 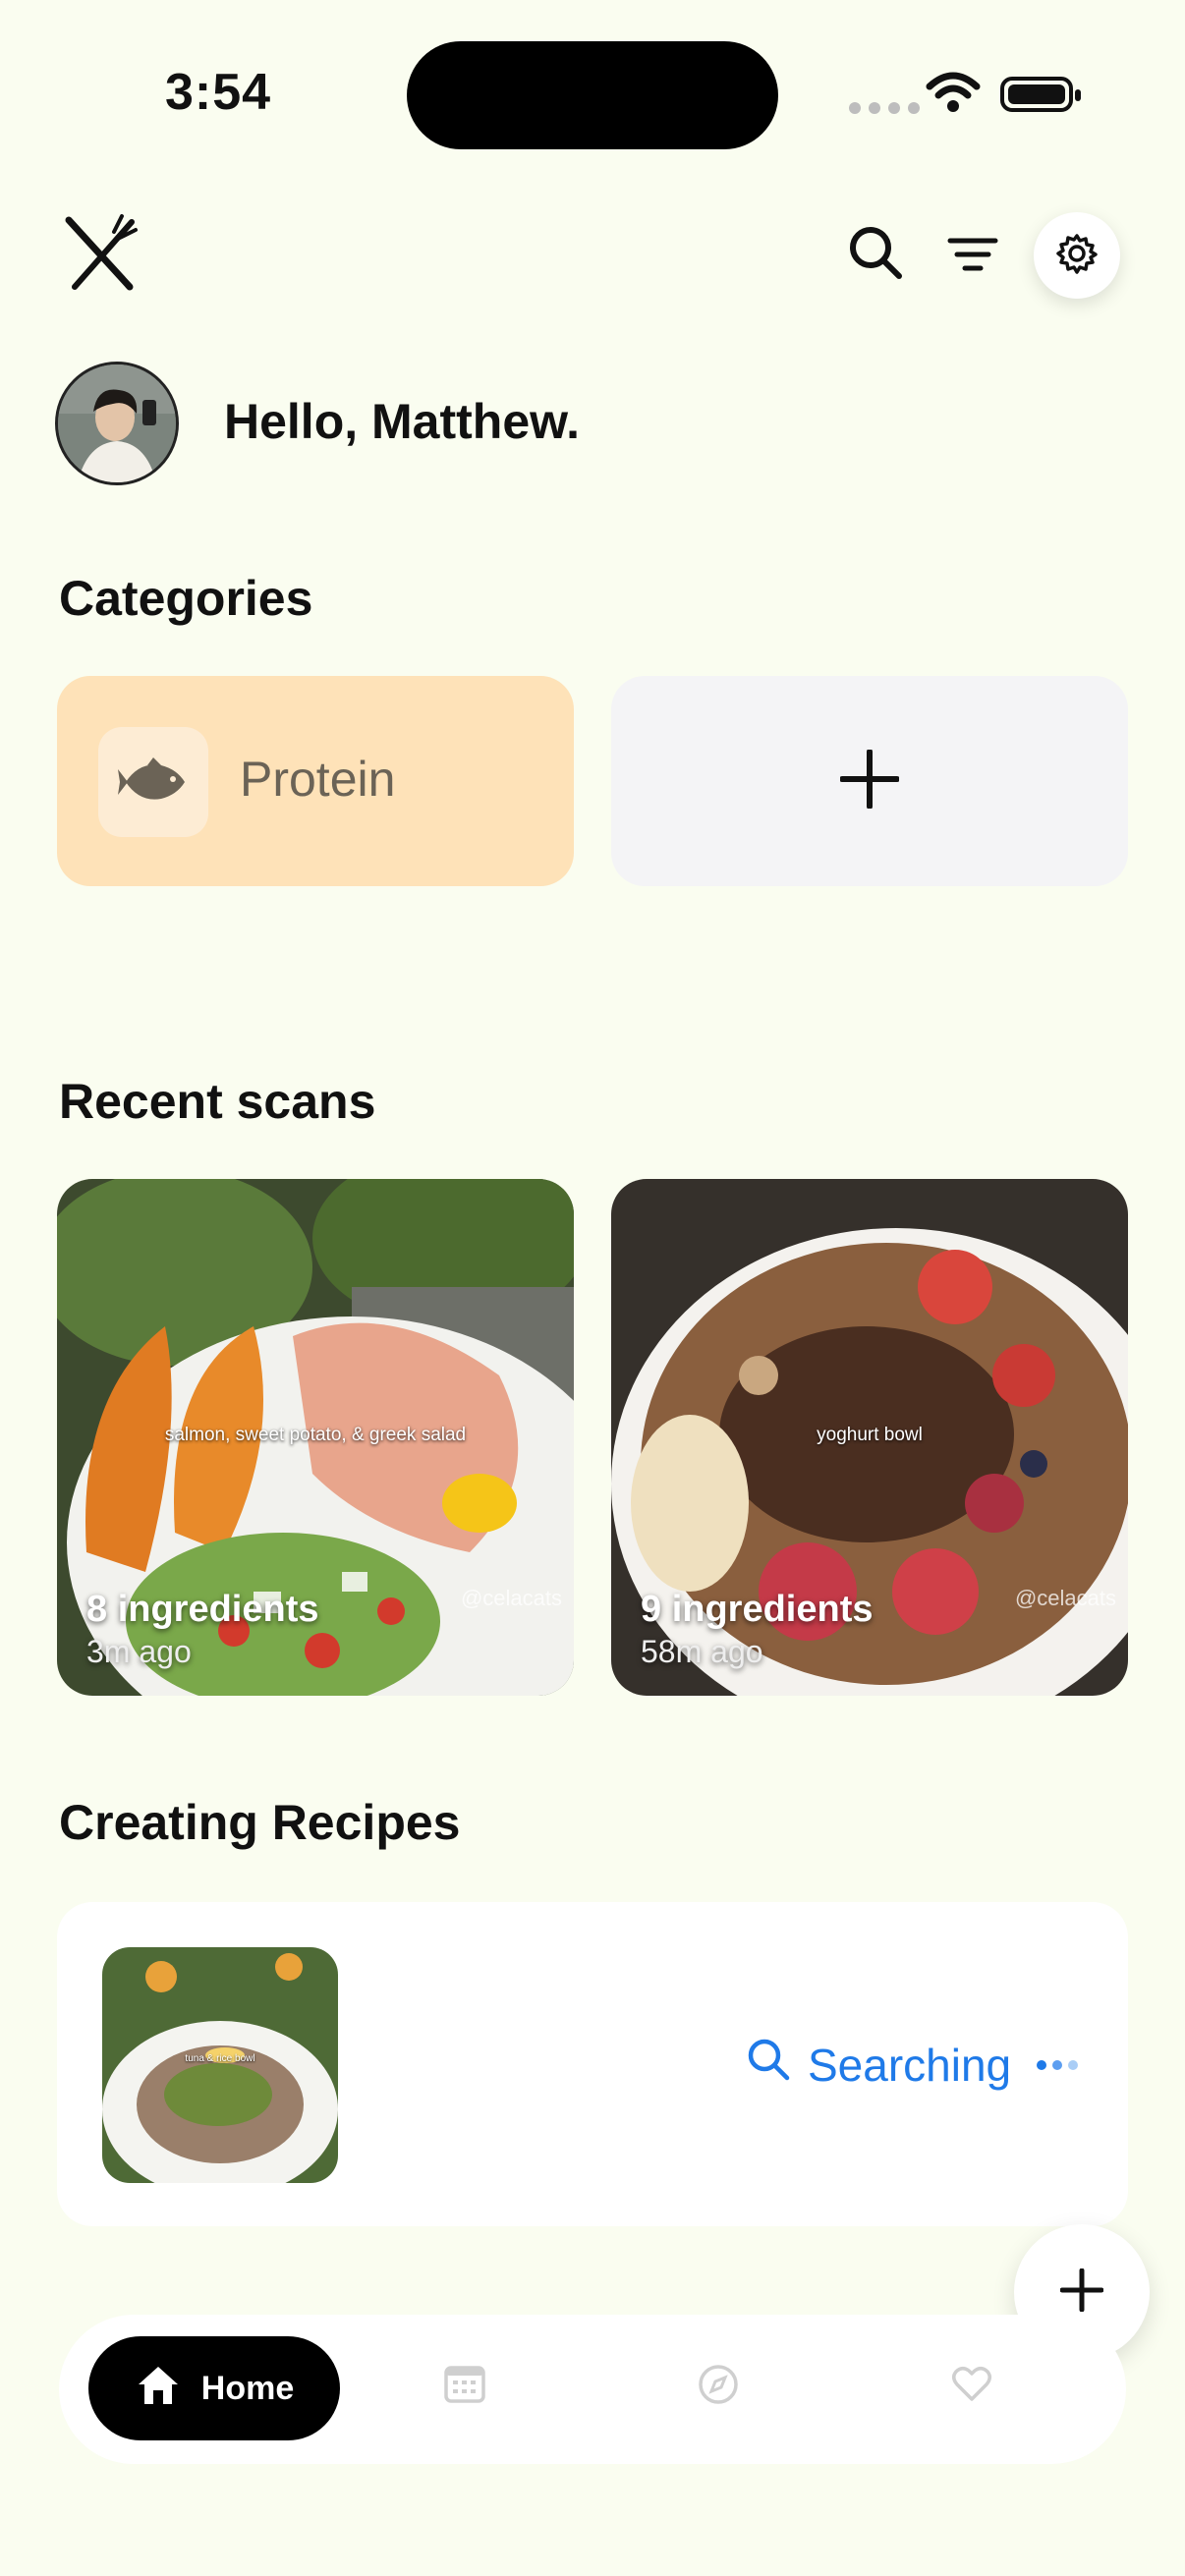 What do you see at coordinates (202, 1609) in the screenshot?
I see `scan-ingredient-count: 8 ingredients` at bounding box center [202, 1609].